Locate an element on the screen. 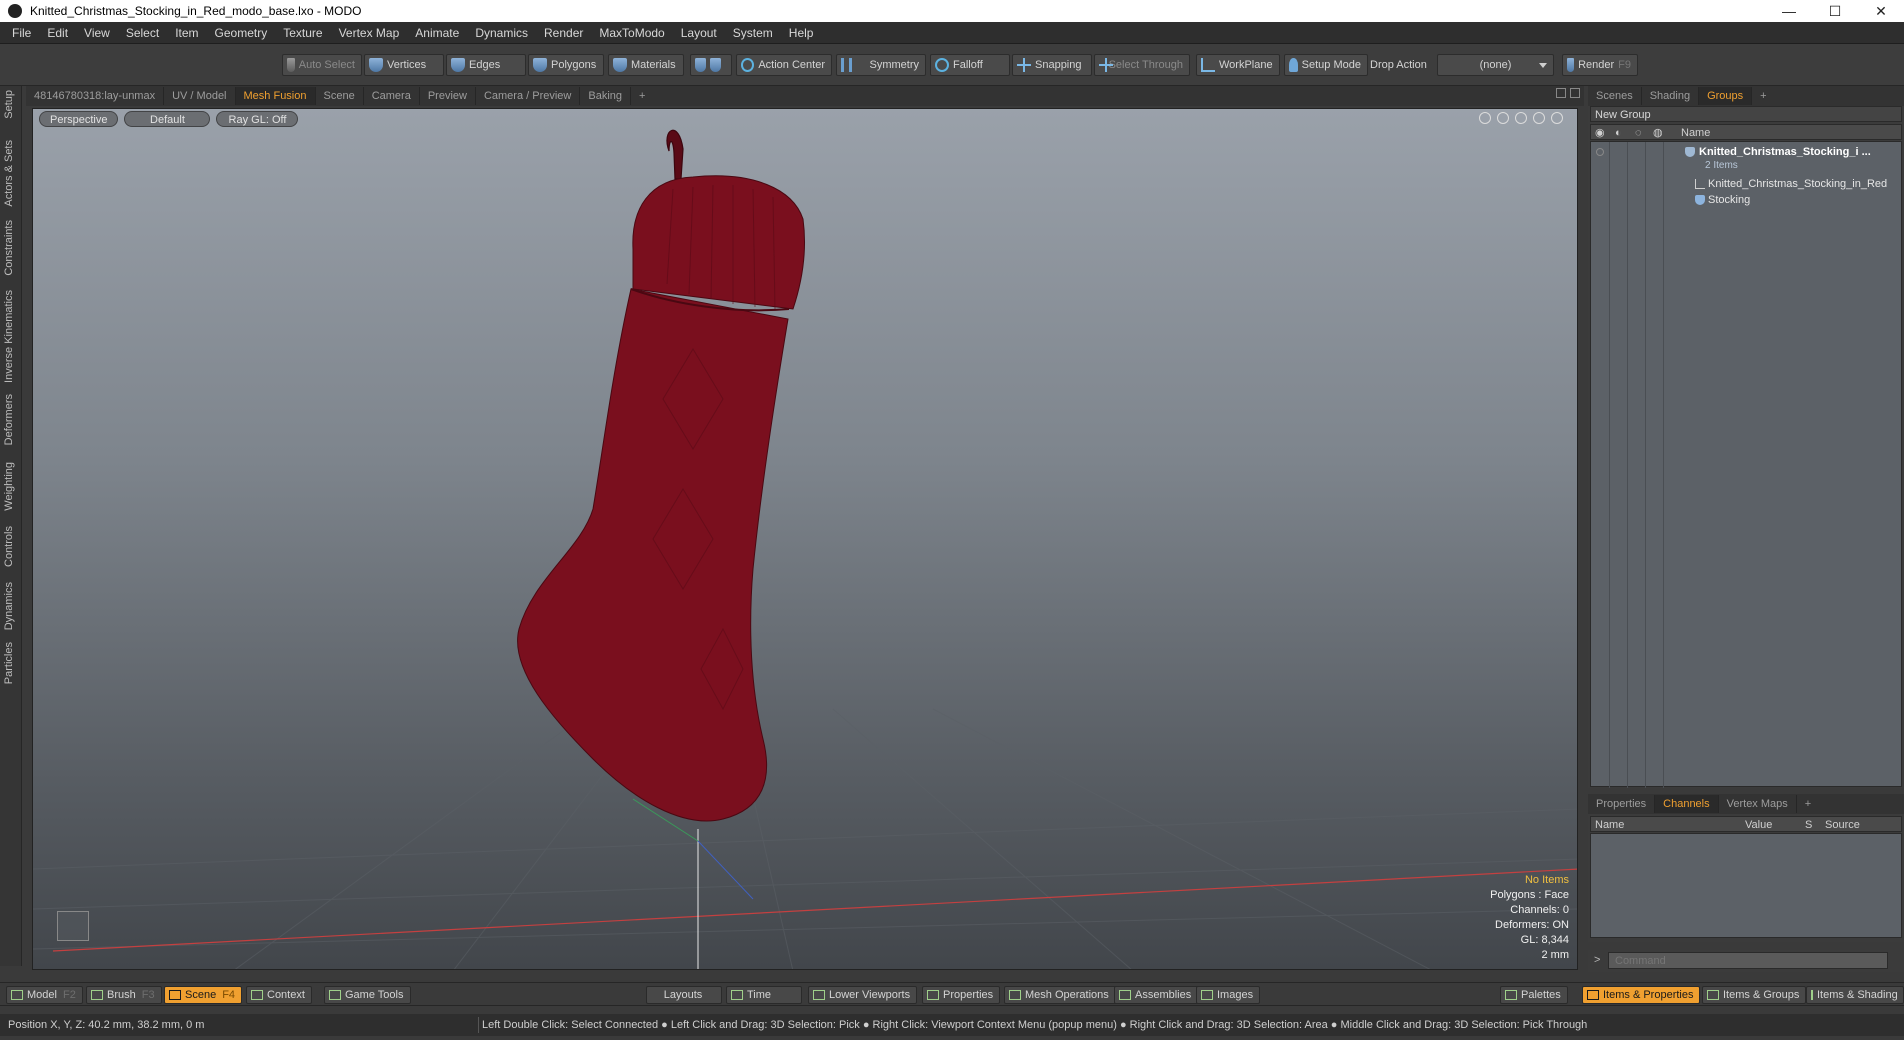 The width and height of the screenshot is (1904, 1040). eye-column-icon: ◉ is located at coordinates (1600, 133).